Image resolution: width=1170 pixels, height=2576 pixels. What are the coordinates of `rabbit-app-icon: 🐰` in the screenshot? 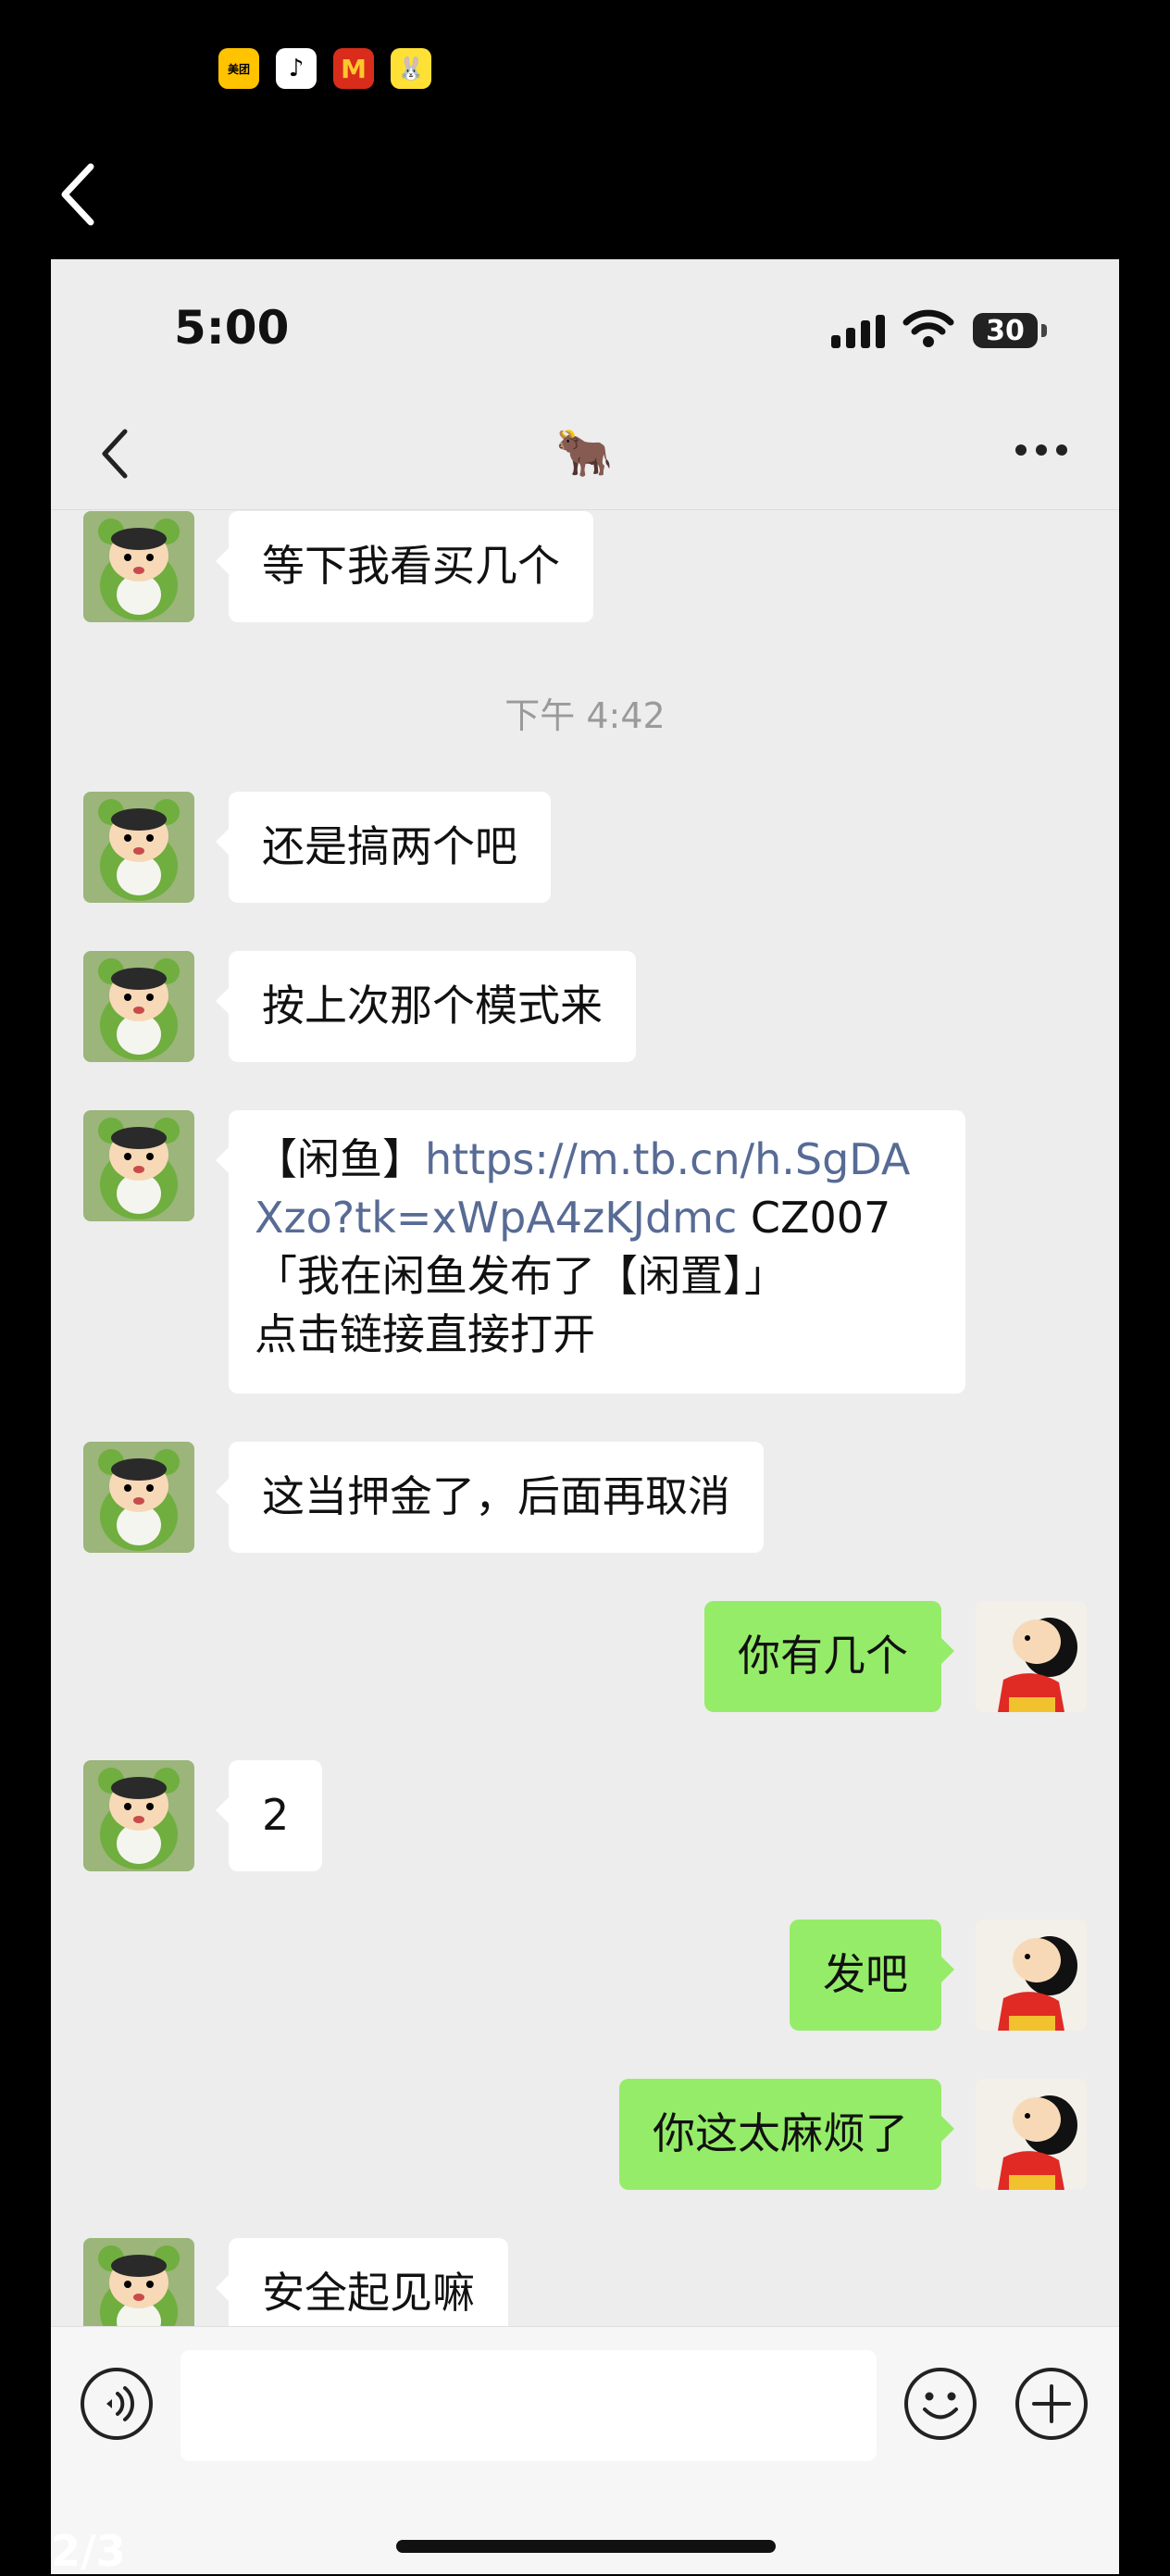 It's located at (411, 68).